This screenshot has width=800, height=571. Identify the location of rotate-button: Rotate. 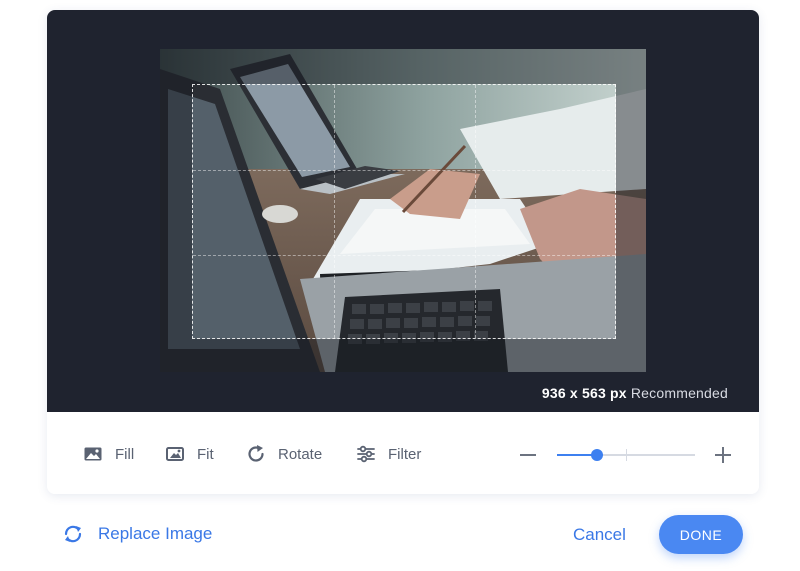
(284, 454).